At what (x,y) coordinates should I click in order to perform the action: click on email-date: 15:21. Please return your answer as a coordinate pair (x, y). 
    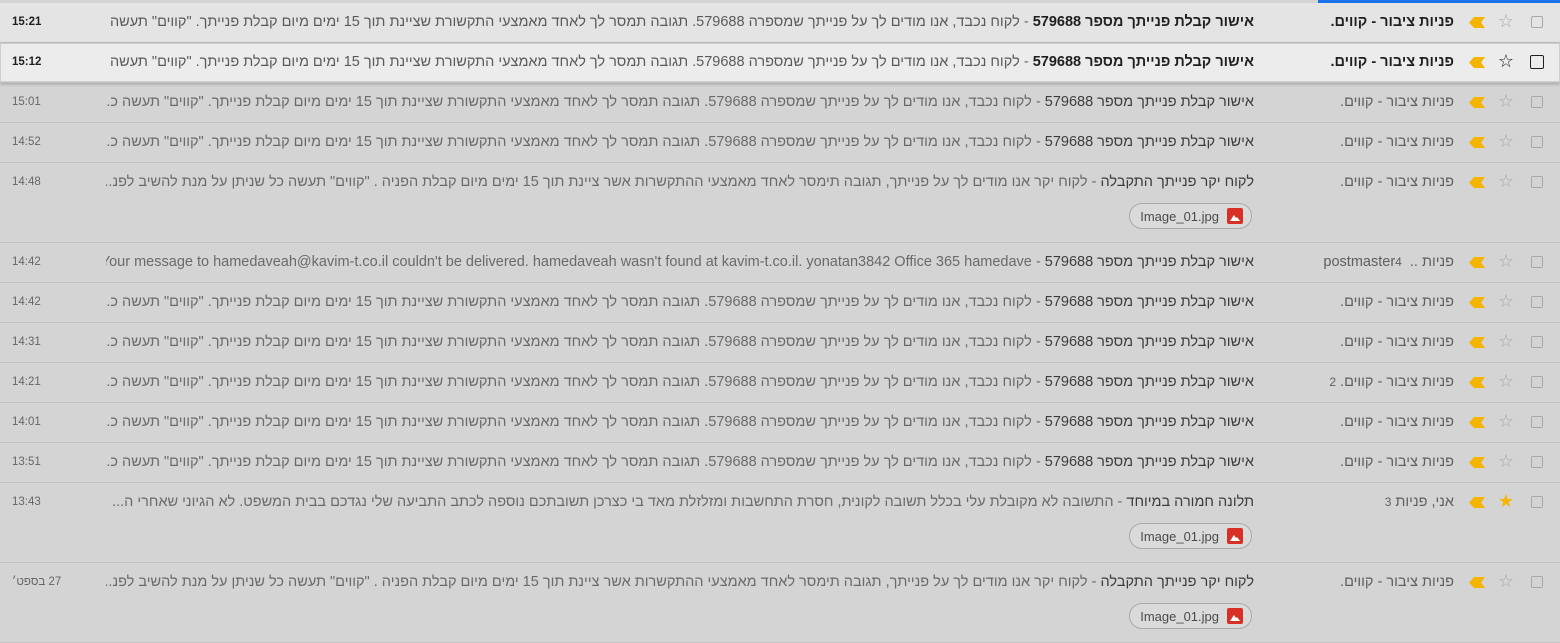
    Looking at the image, I should click on (27, 22).